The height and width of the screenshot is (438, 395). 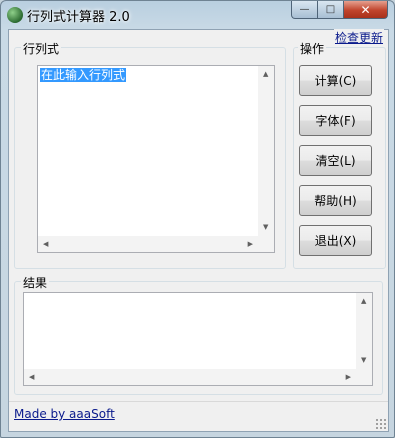 What do you see at coordinates (197, 15) in the screenshot?
I see `title-bar: 行列式计算器 2.0 — □ ✕` at bounding box center [197, 15].